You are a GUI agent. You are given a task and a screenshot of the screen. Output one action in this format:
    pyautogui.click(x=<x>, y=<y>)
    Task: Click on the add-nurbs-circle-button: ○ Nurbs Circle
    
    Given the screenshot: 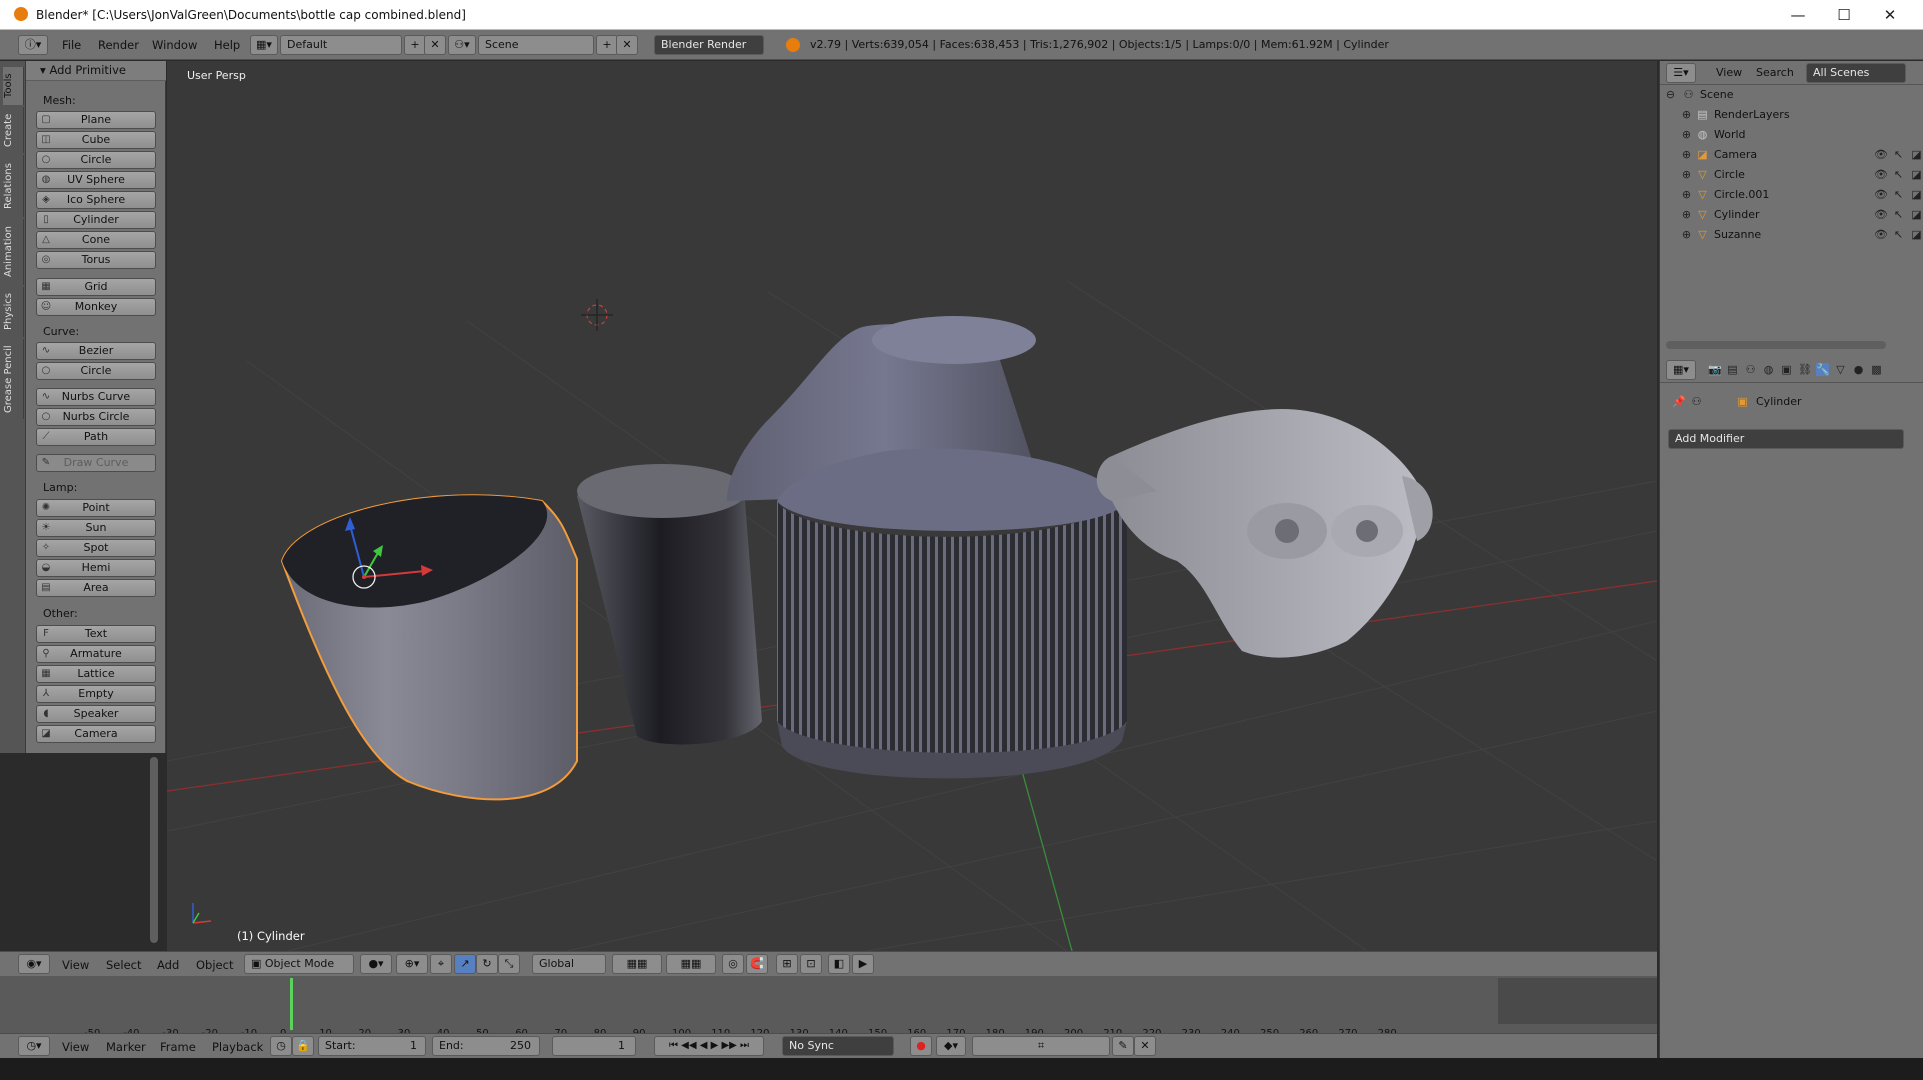 What is the action you would take?
    pyautogui.click(x=96, y=417)
    